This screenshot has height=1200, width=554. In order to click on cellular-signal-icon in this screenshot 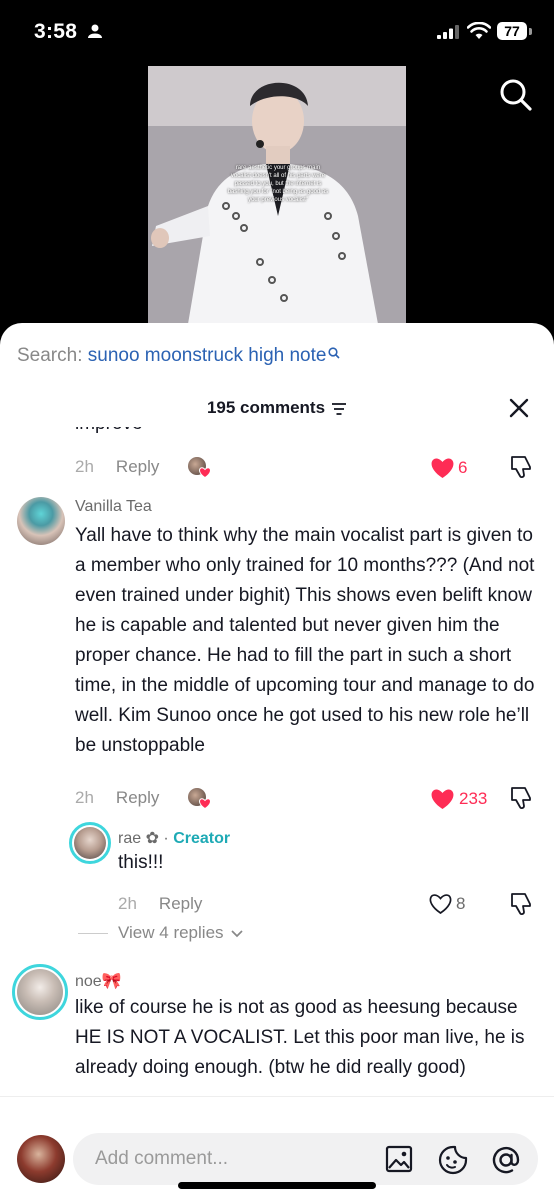, I will do `click(448, 32)`.